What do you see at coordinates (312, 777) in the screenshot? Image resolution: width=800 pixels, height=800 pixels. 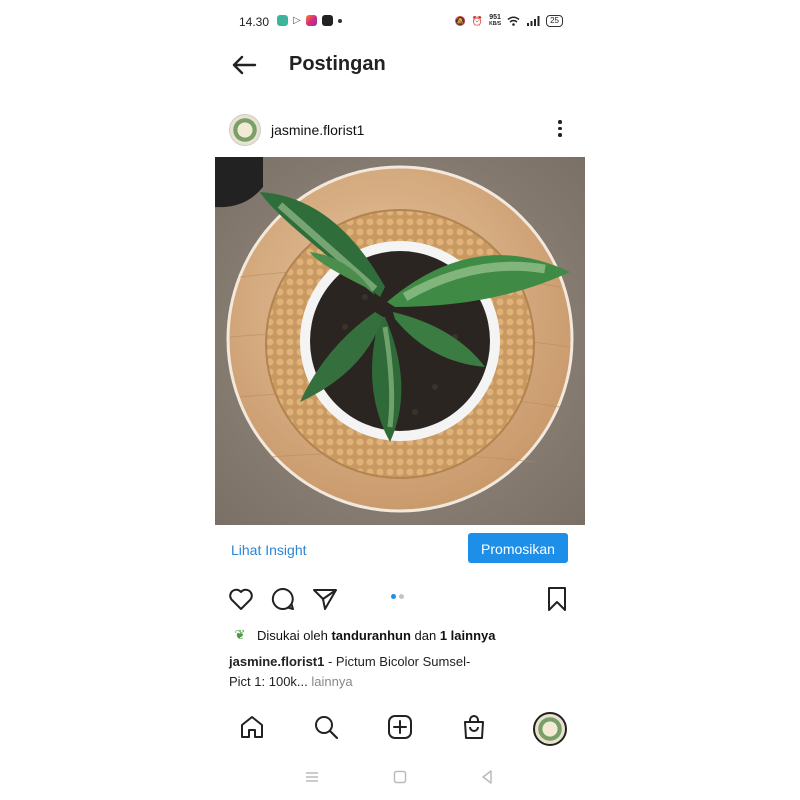 I see `menu-icon` at bounding box center [312, 777].